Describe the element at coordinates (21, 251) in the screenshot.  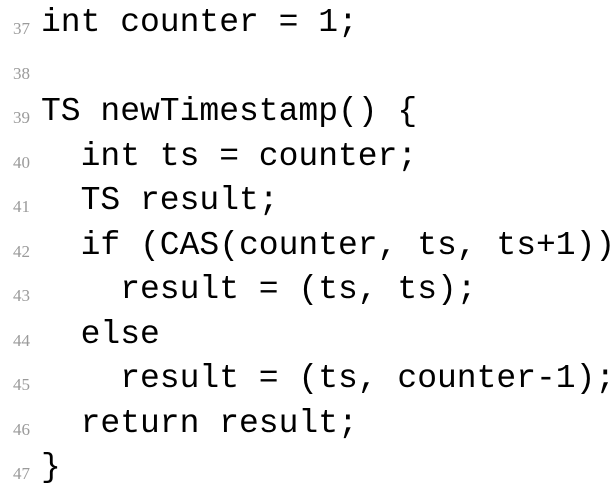
I see `line-number: 42` at that location.